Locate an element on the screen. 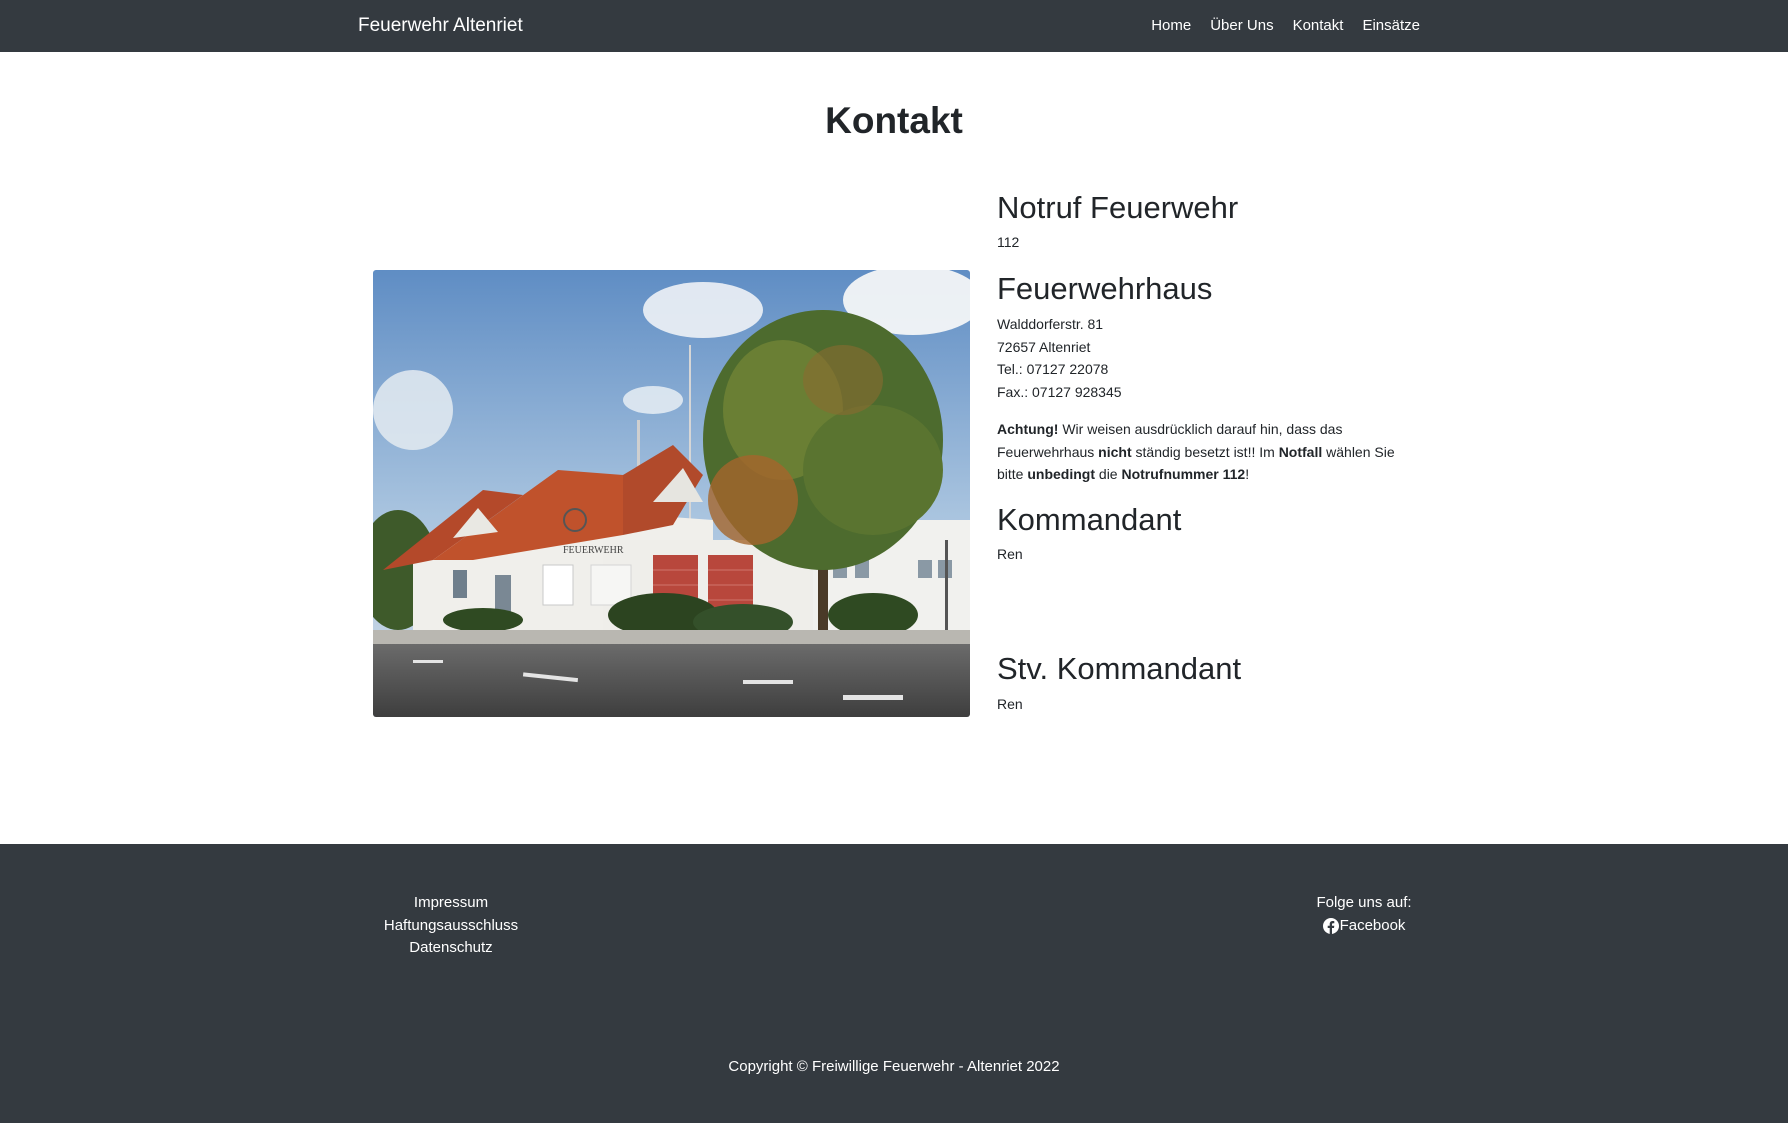  kommandant-name: Ren is located at coordinates (1010, 554).